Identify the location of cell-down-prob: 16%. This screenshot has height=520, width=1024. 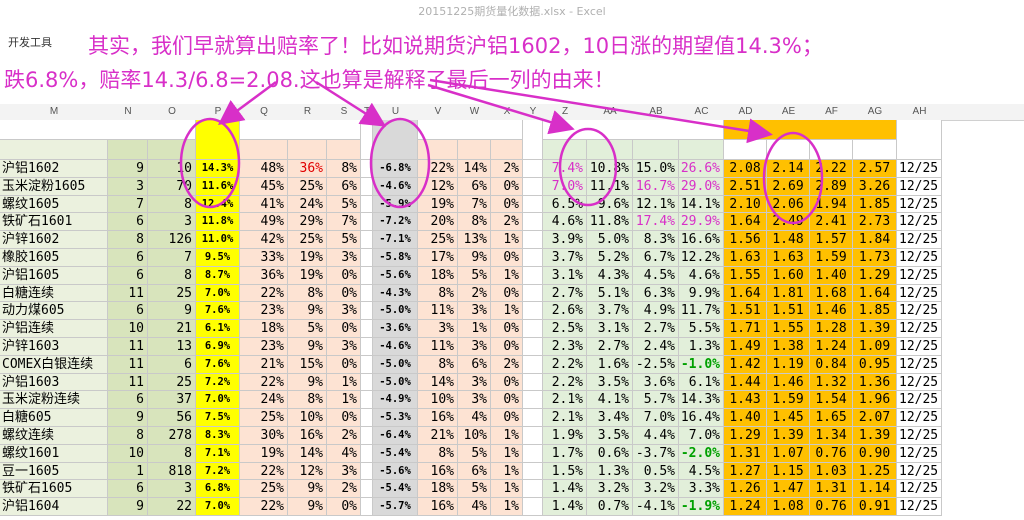
(438, 418).